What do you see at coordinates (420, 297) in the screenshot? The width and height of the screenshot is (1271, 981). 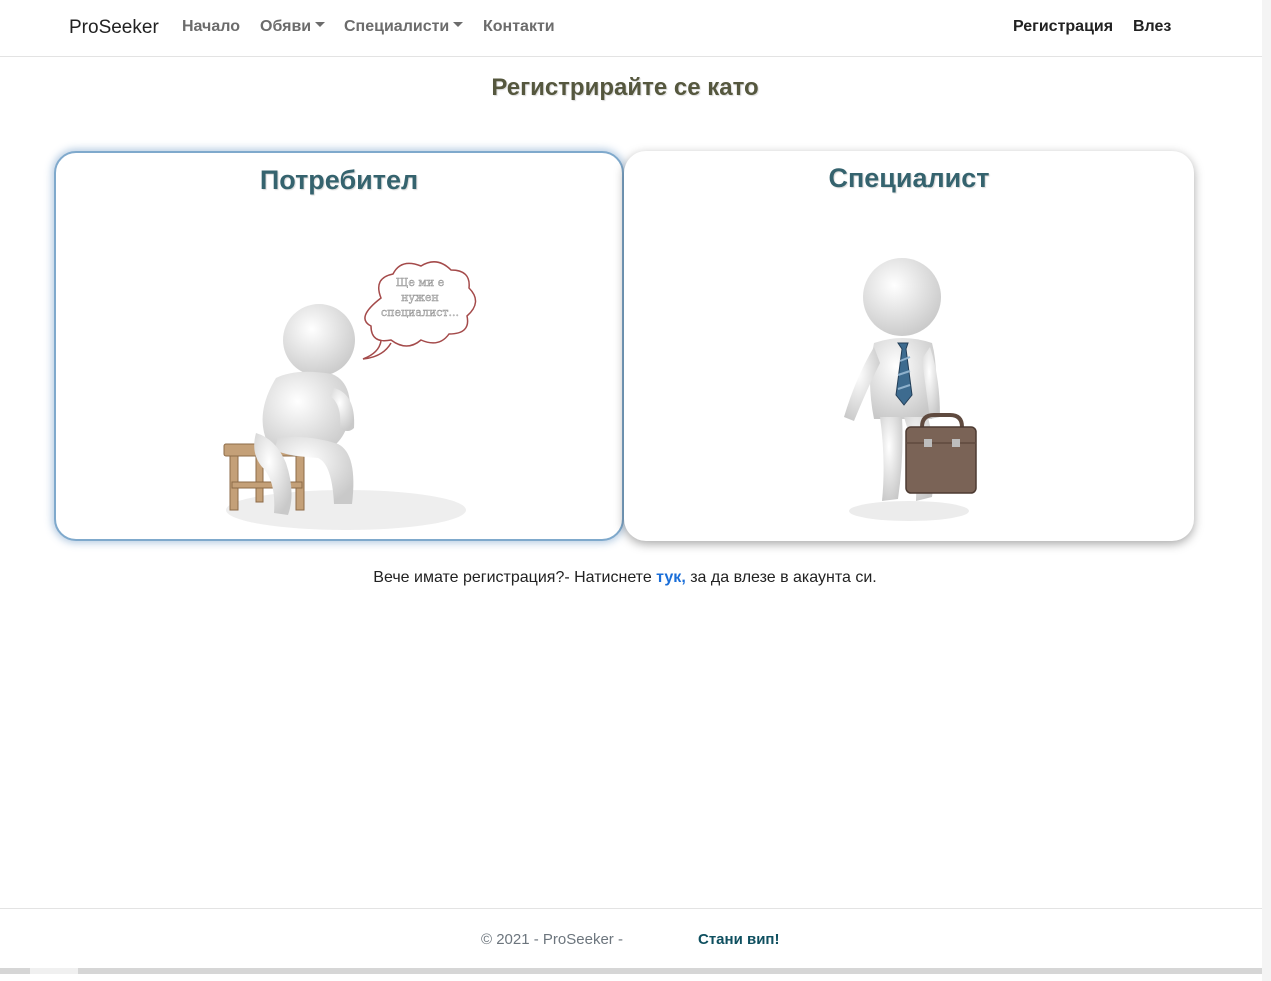 I see `svg-text: нужен` at bounding box center [420, 297].